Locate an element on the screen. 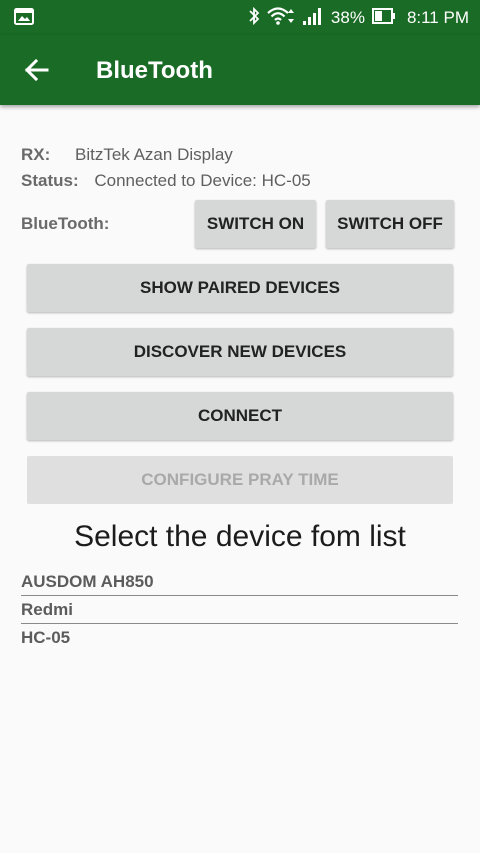 The image size is (480, 853). status-label: Status: is located at coordinates (50, 180).